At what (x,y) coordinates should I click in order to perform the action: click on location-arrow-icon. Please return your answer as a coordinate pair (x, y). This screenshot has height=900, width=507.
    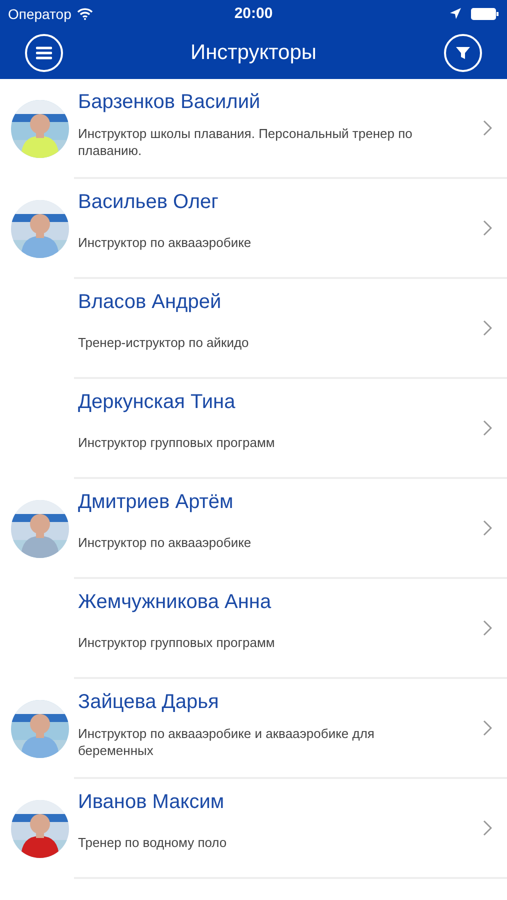
    Looking at the image, I should click on (455, 13).